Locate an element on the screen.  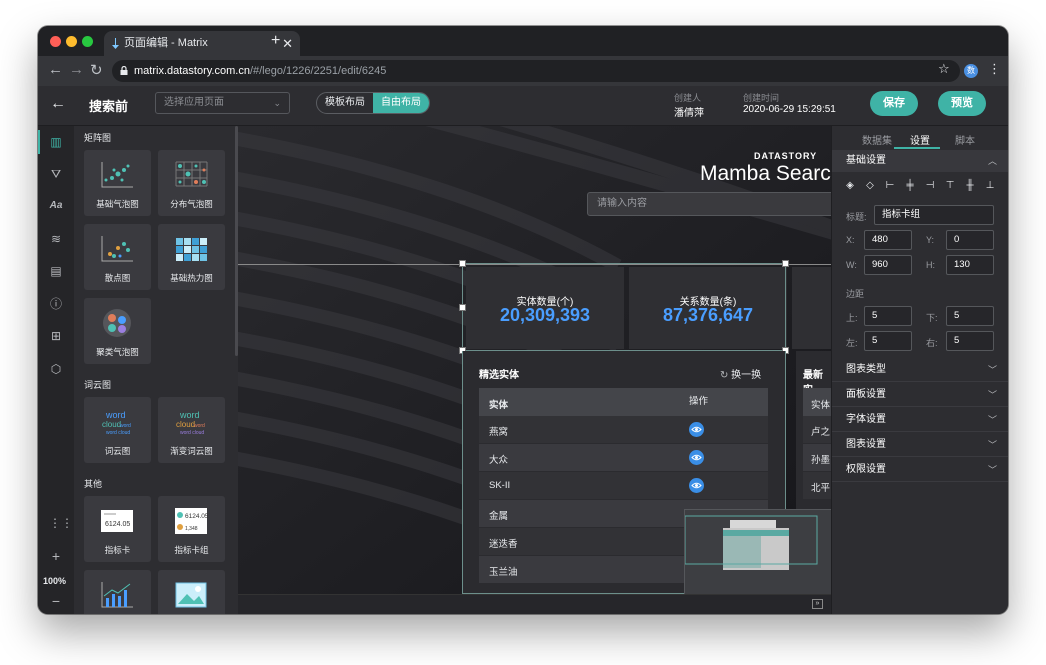
chart-icon: ▥ is located at coordinates (56, 142).